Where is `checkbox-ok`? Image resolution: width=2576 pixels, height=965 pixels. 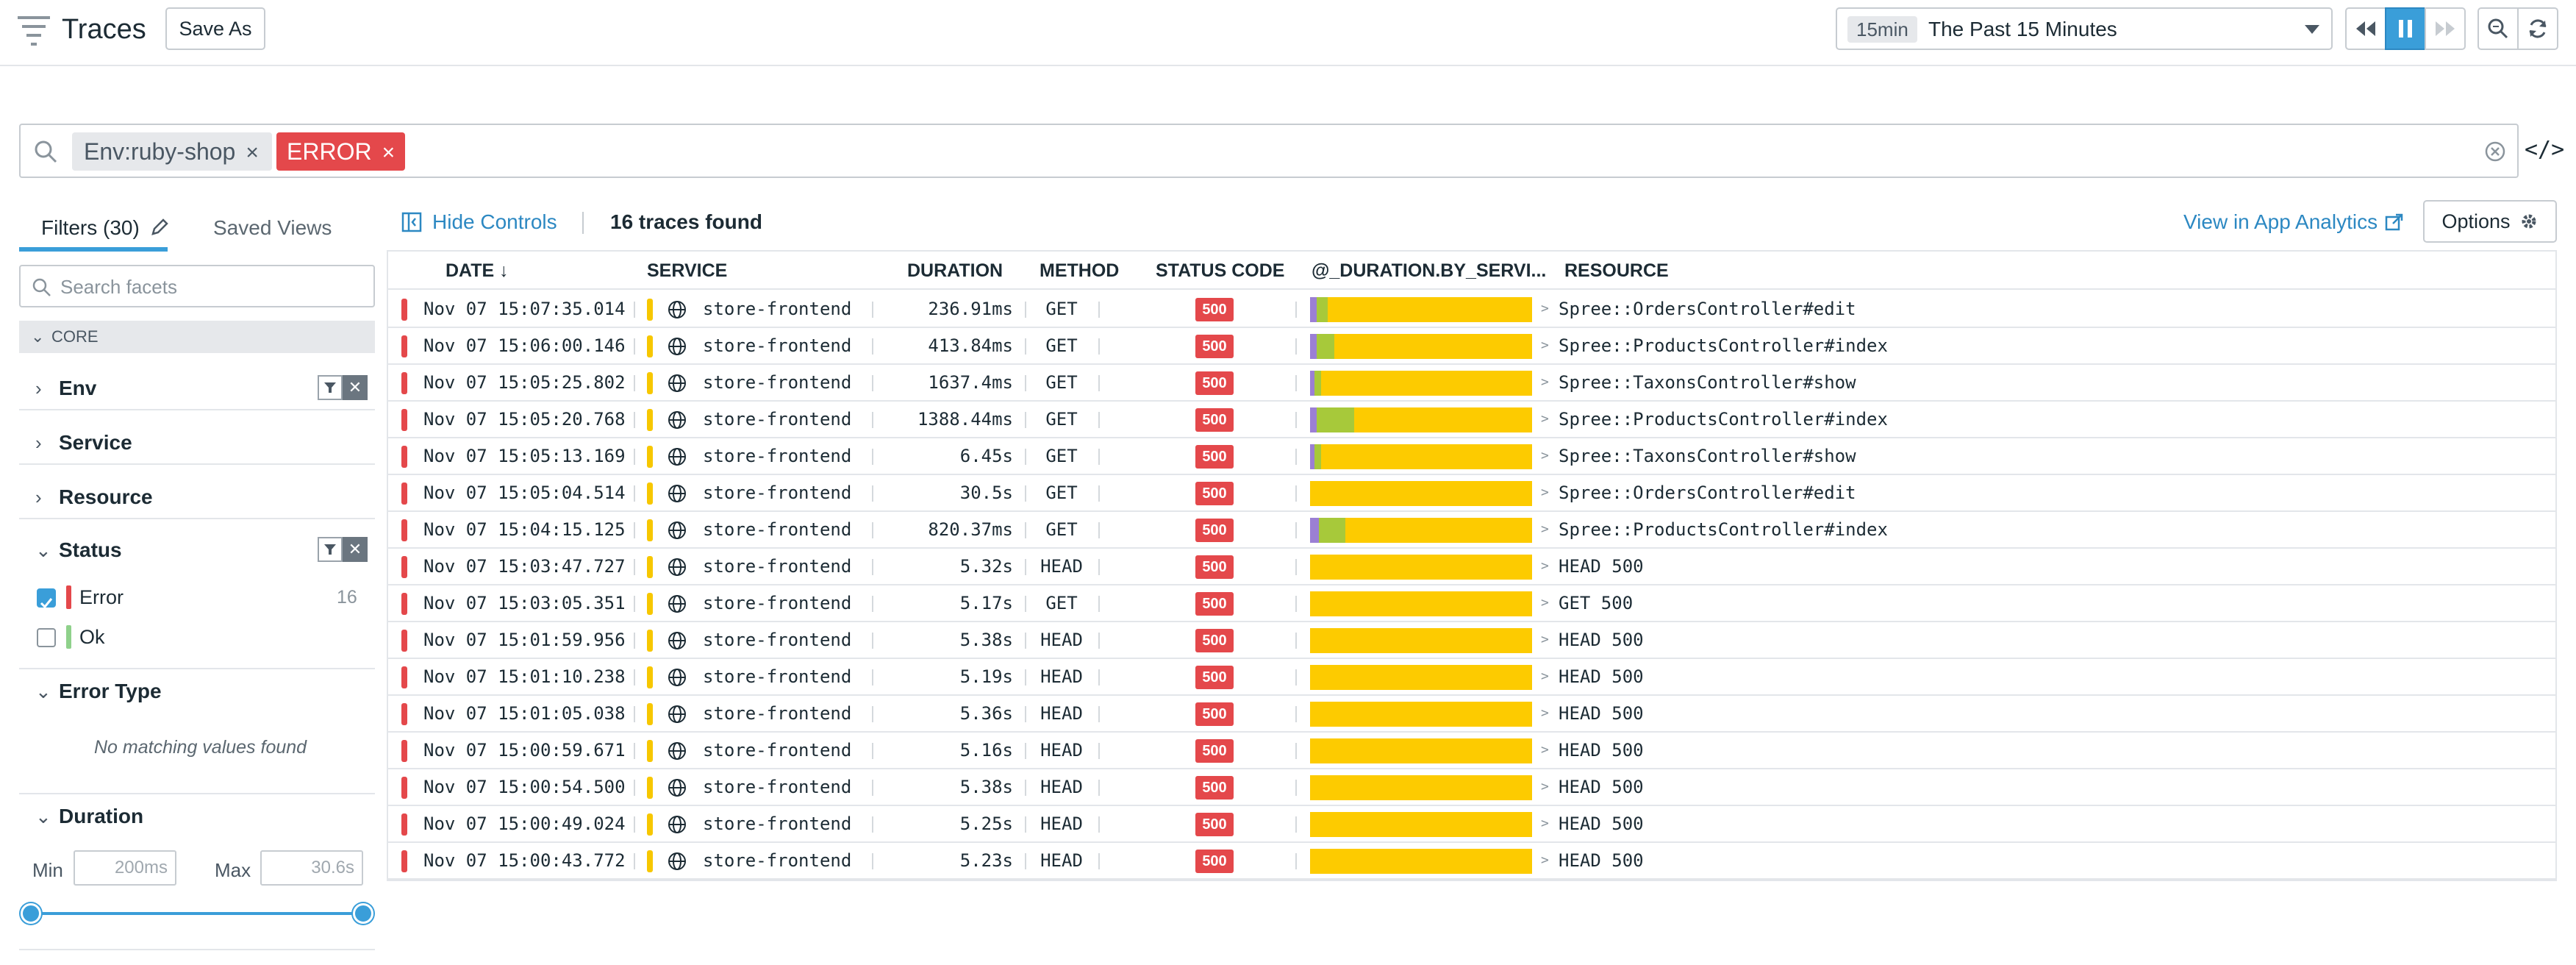 checkbox-ok is located at coordinates (47, 637).